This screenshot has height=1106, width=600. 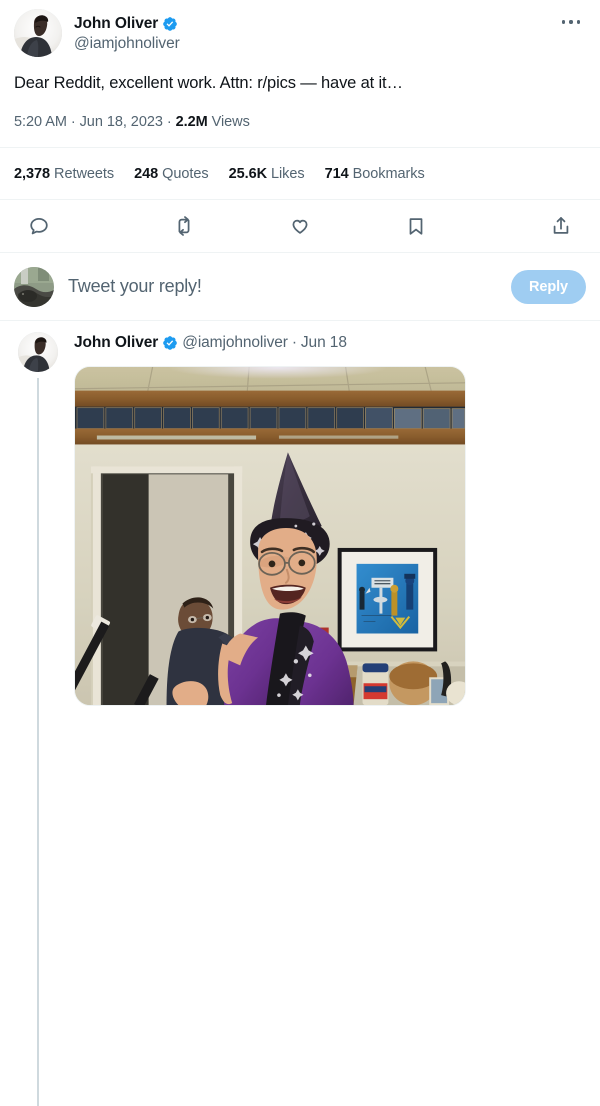 I want to click on stat-likes: 25.6K Likes, so click(x=267, y=174).